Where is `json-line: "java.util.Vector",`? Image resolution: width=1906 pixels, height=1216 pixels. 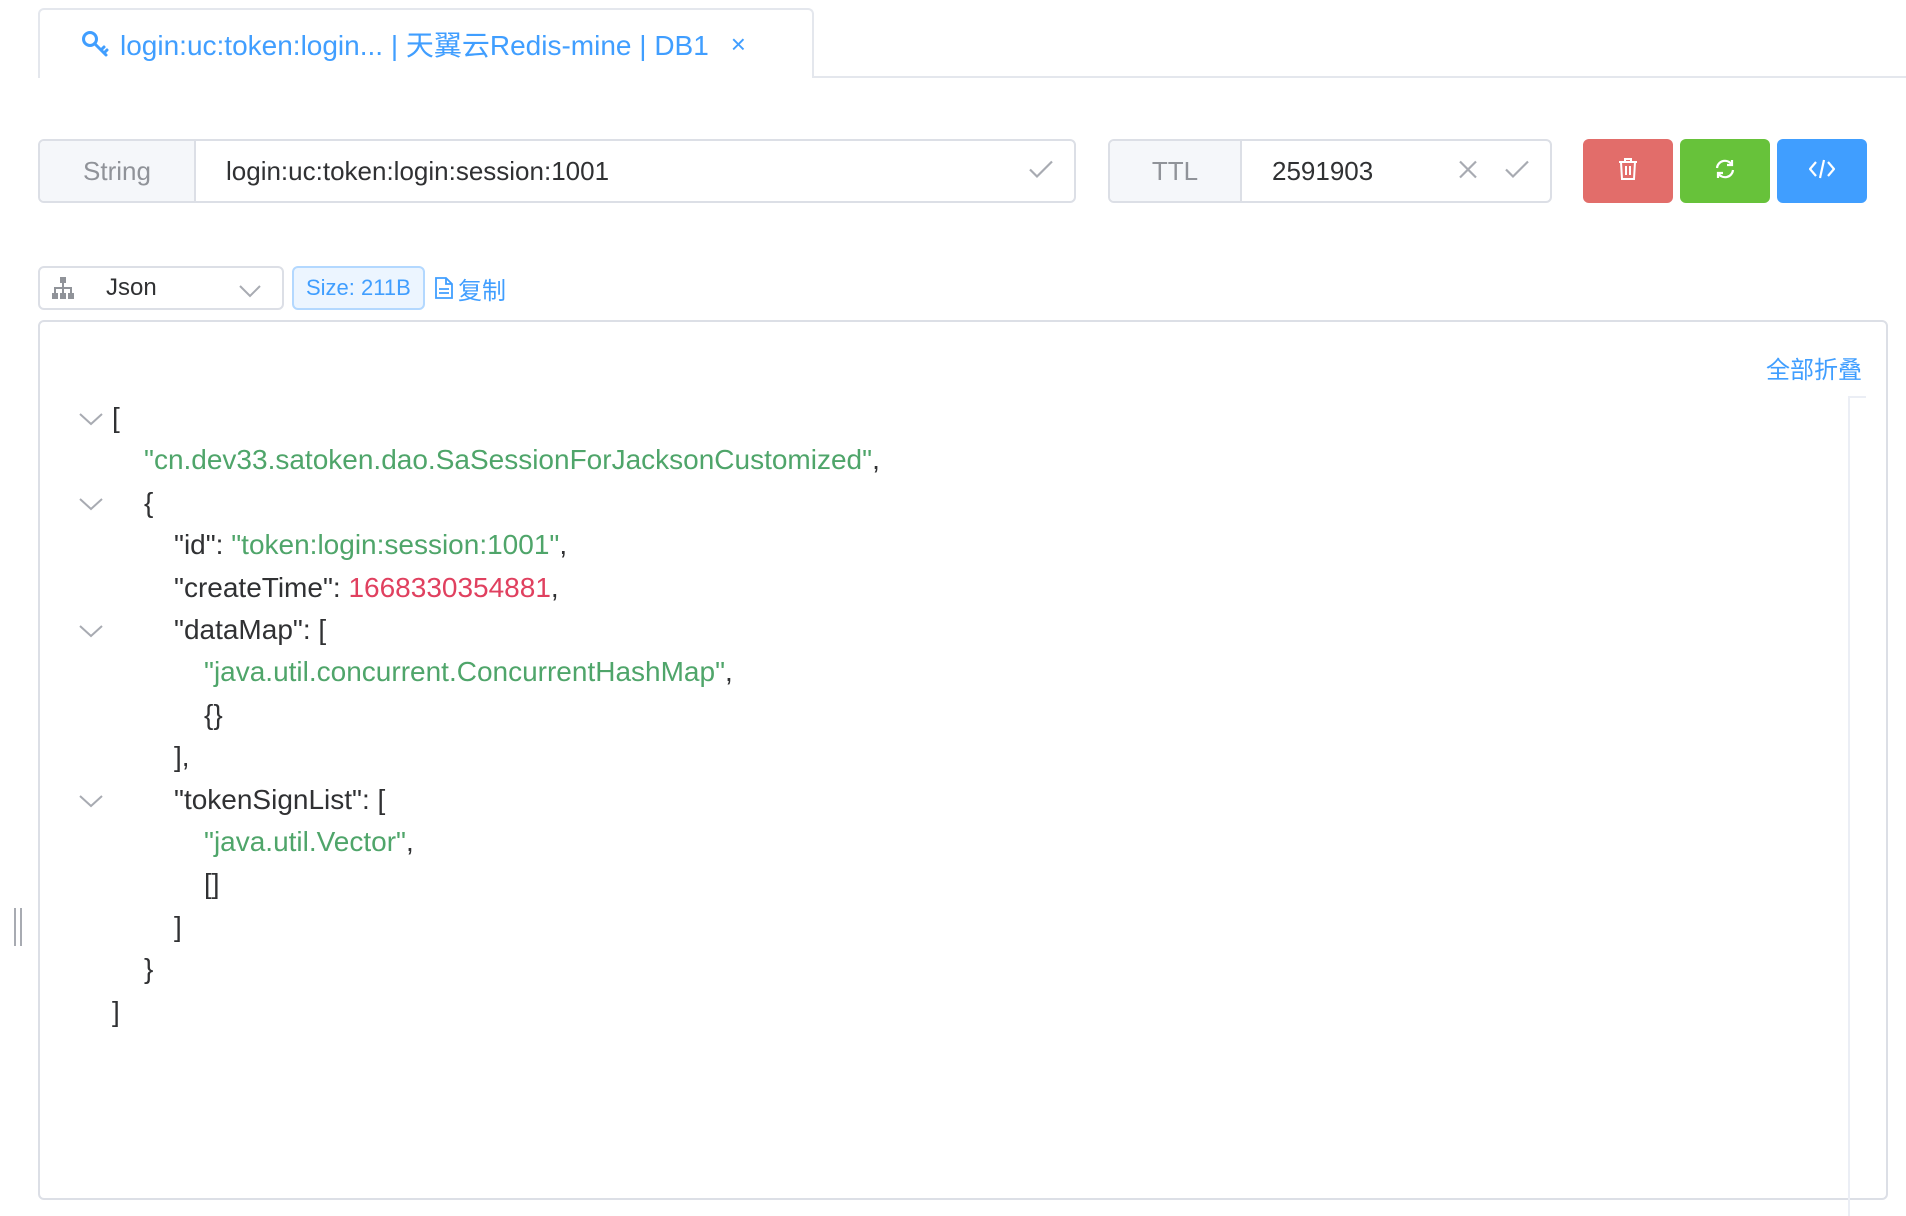
json-line: "java.util.Vector", is located at coordinates (309, 842).